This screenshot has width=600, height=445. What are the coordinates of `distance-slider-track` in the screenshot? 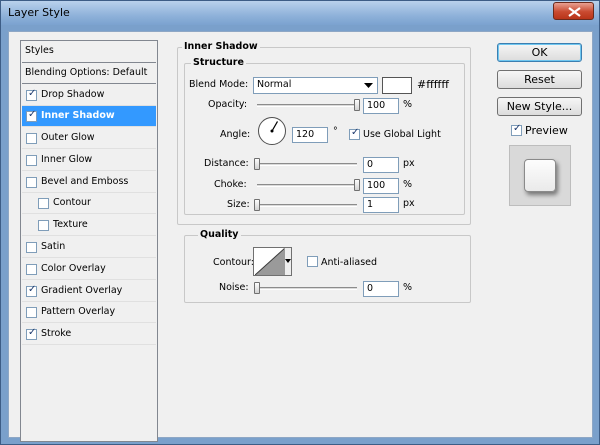 It's located at (307, 164).